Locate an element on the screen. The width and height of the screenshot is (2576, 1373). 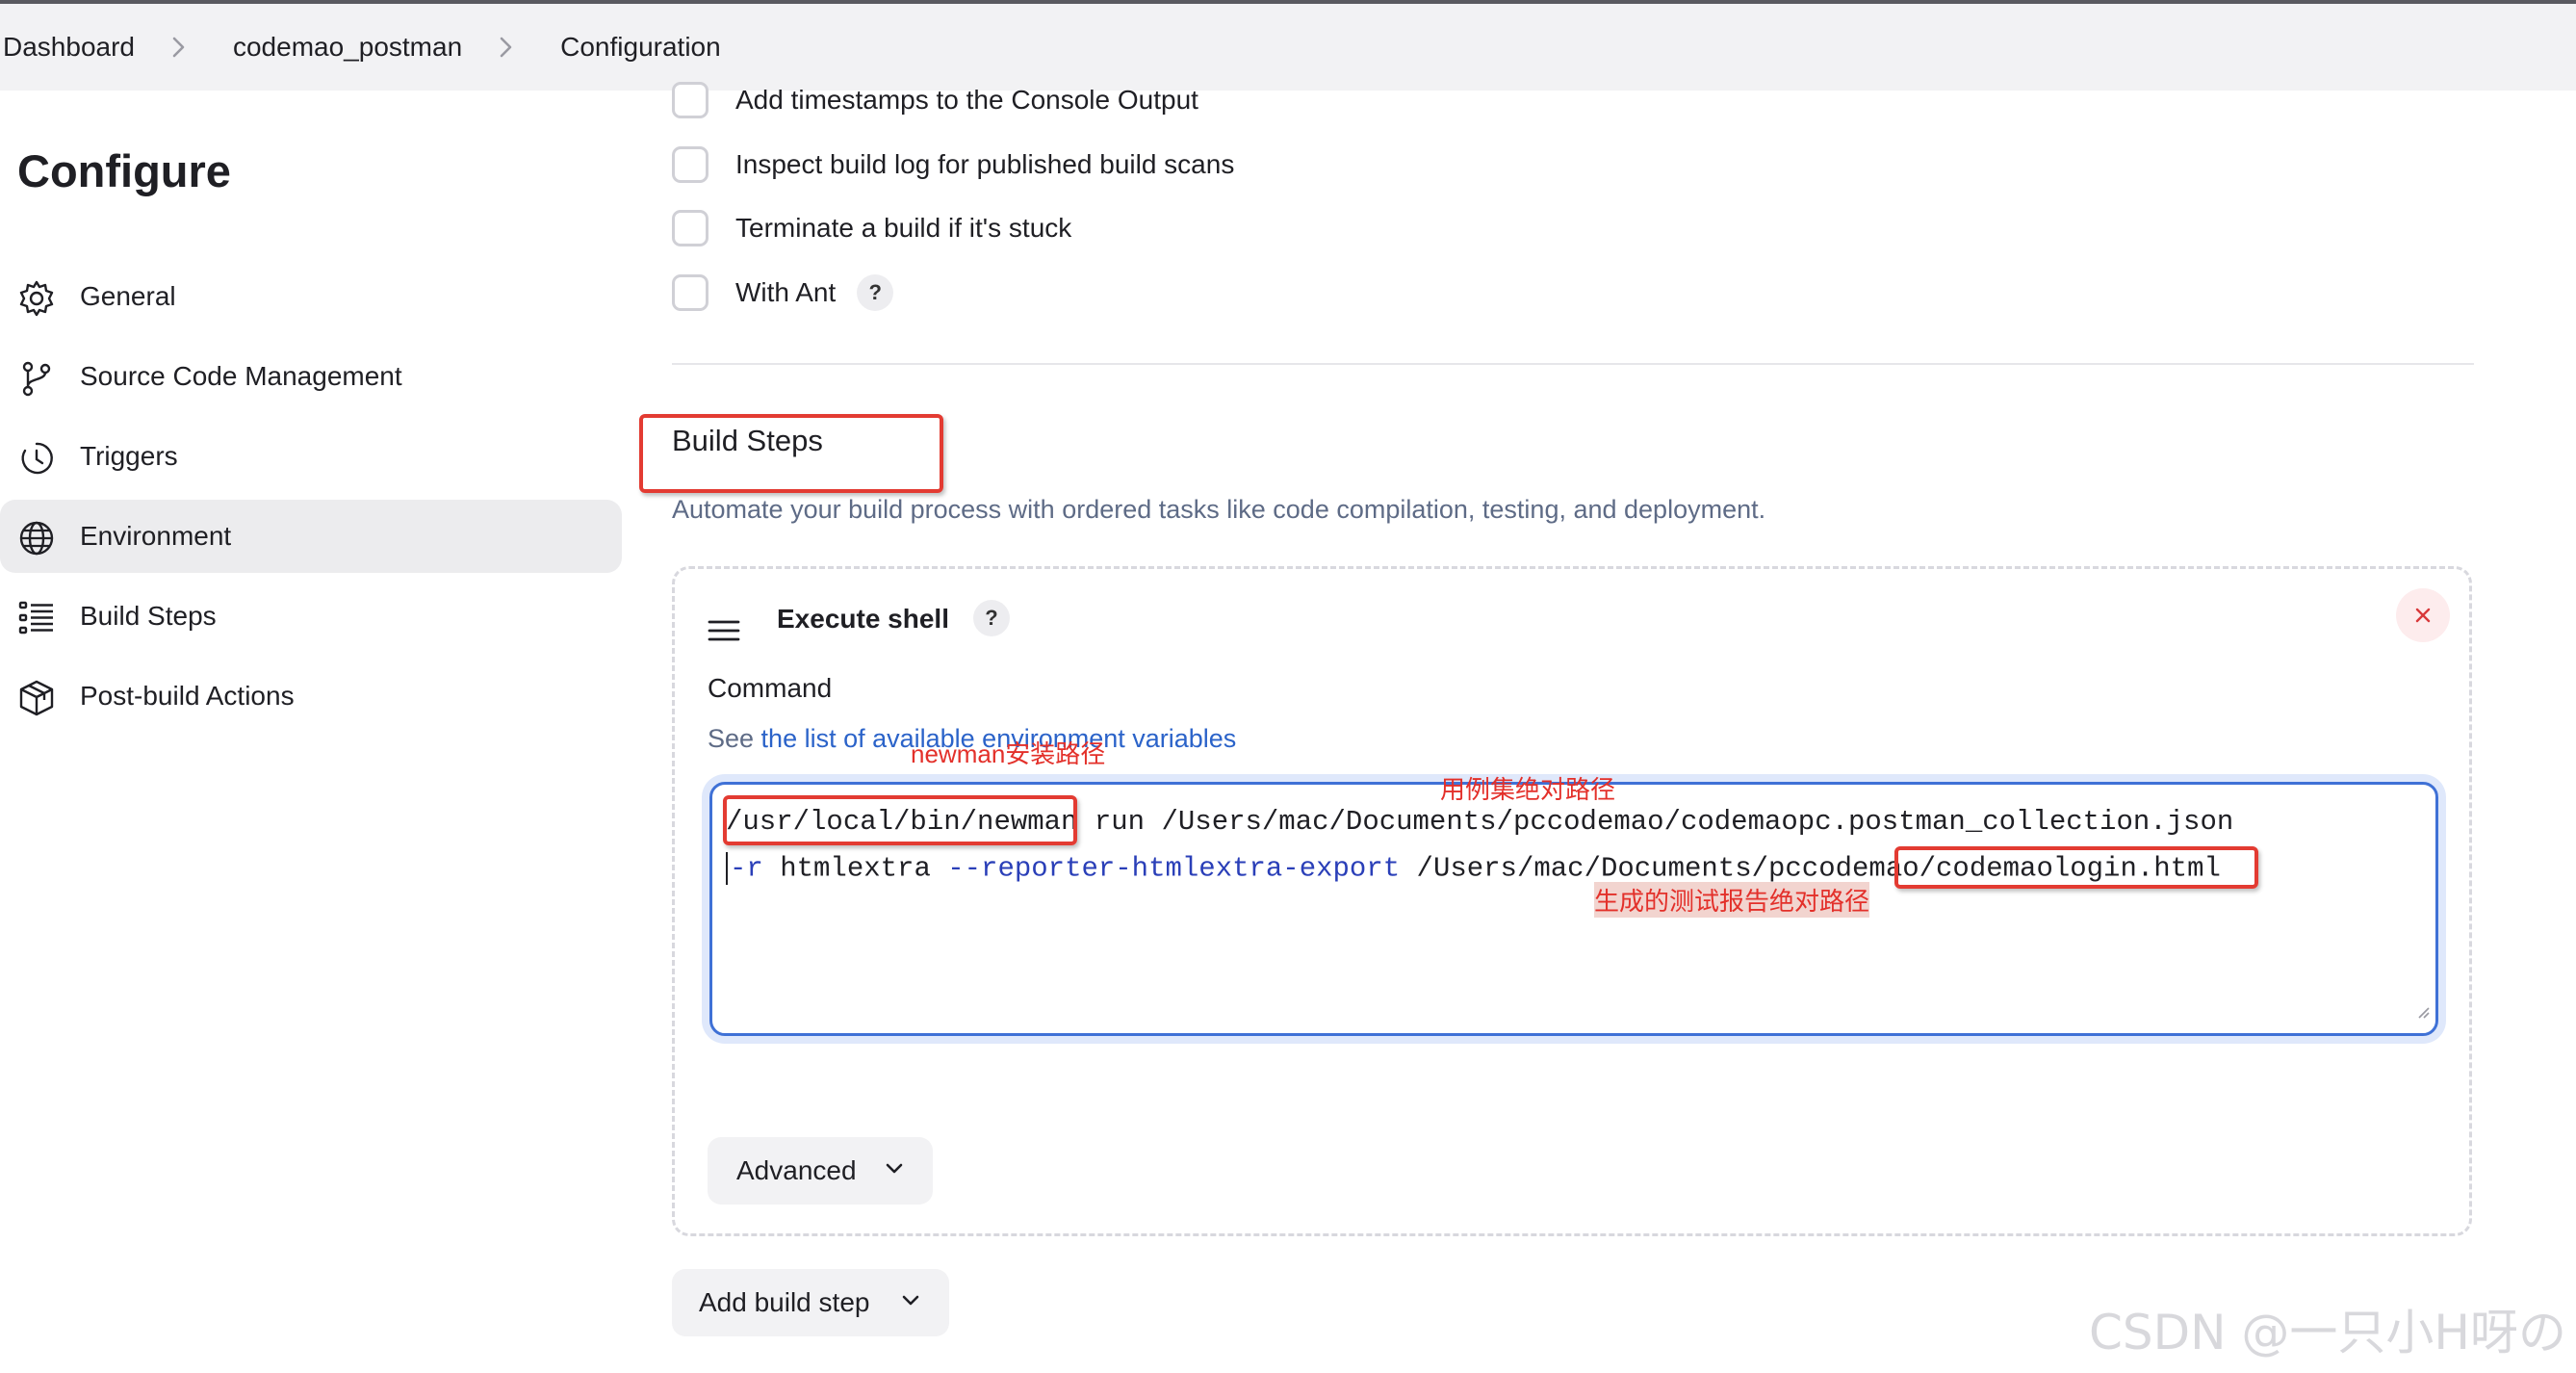
option-label: Add timestamps to the Console Output is located at coordinates (966, 100).